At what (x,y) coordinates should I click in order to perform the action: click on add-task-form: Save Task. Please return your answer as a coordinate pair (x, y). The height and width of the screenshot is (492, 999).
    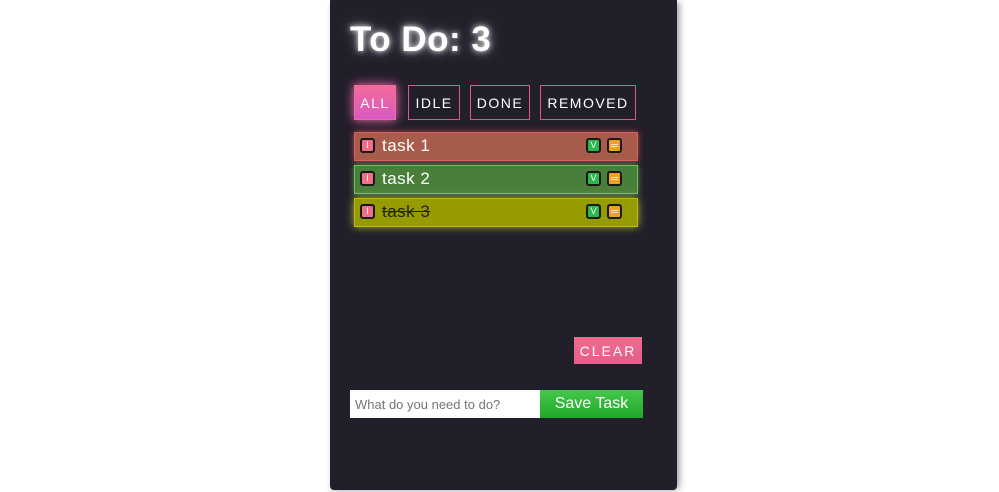
    Looking at the image, I should click on (496, 404).